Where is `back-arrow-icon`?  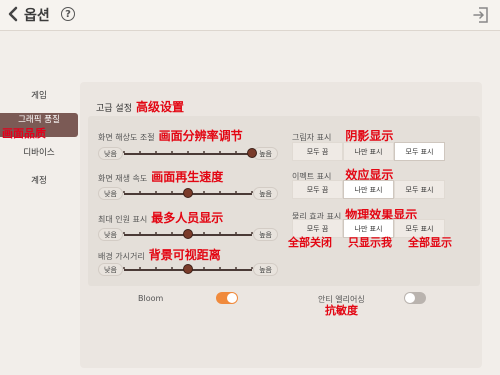
back-arrow-icon is located at coordinates (14, 14).